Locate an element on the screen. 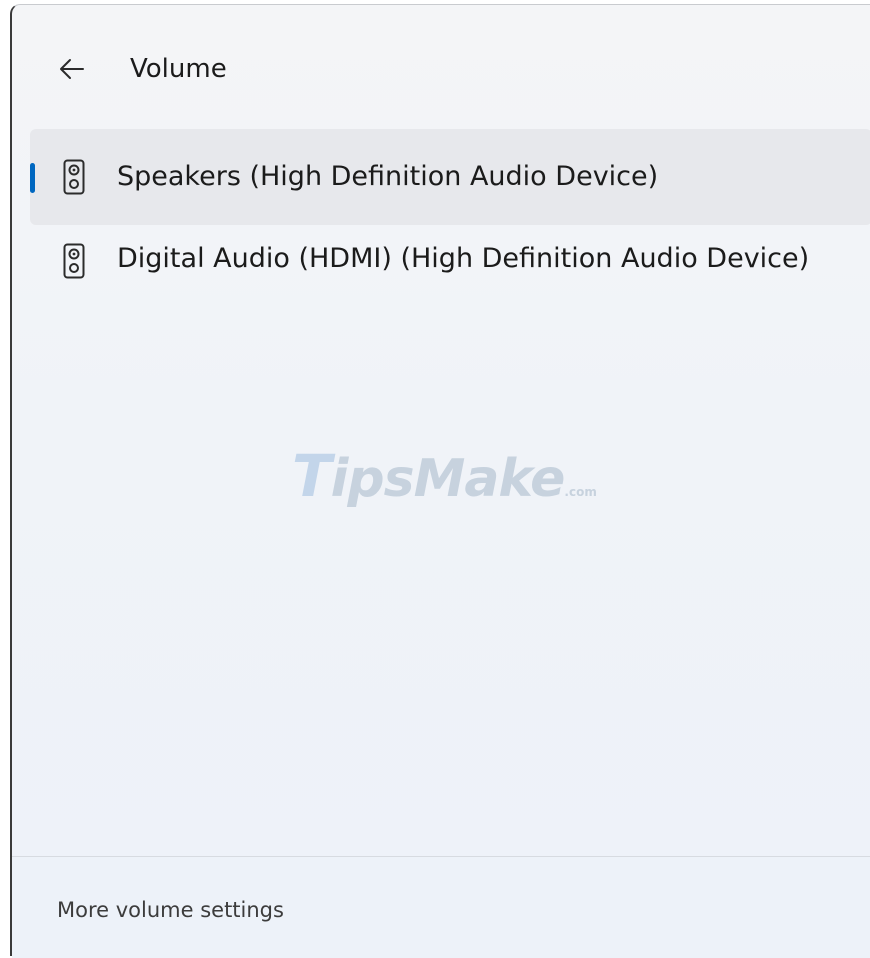 The width and height of the screenshot is (870, 958). back-button is located at coordinates (72, 69).